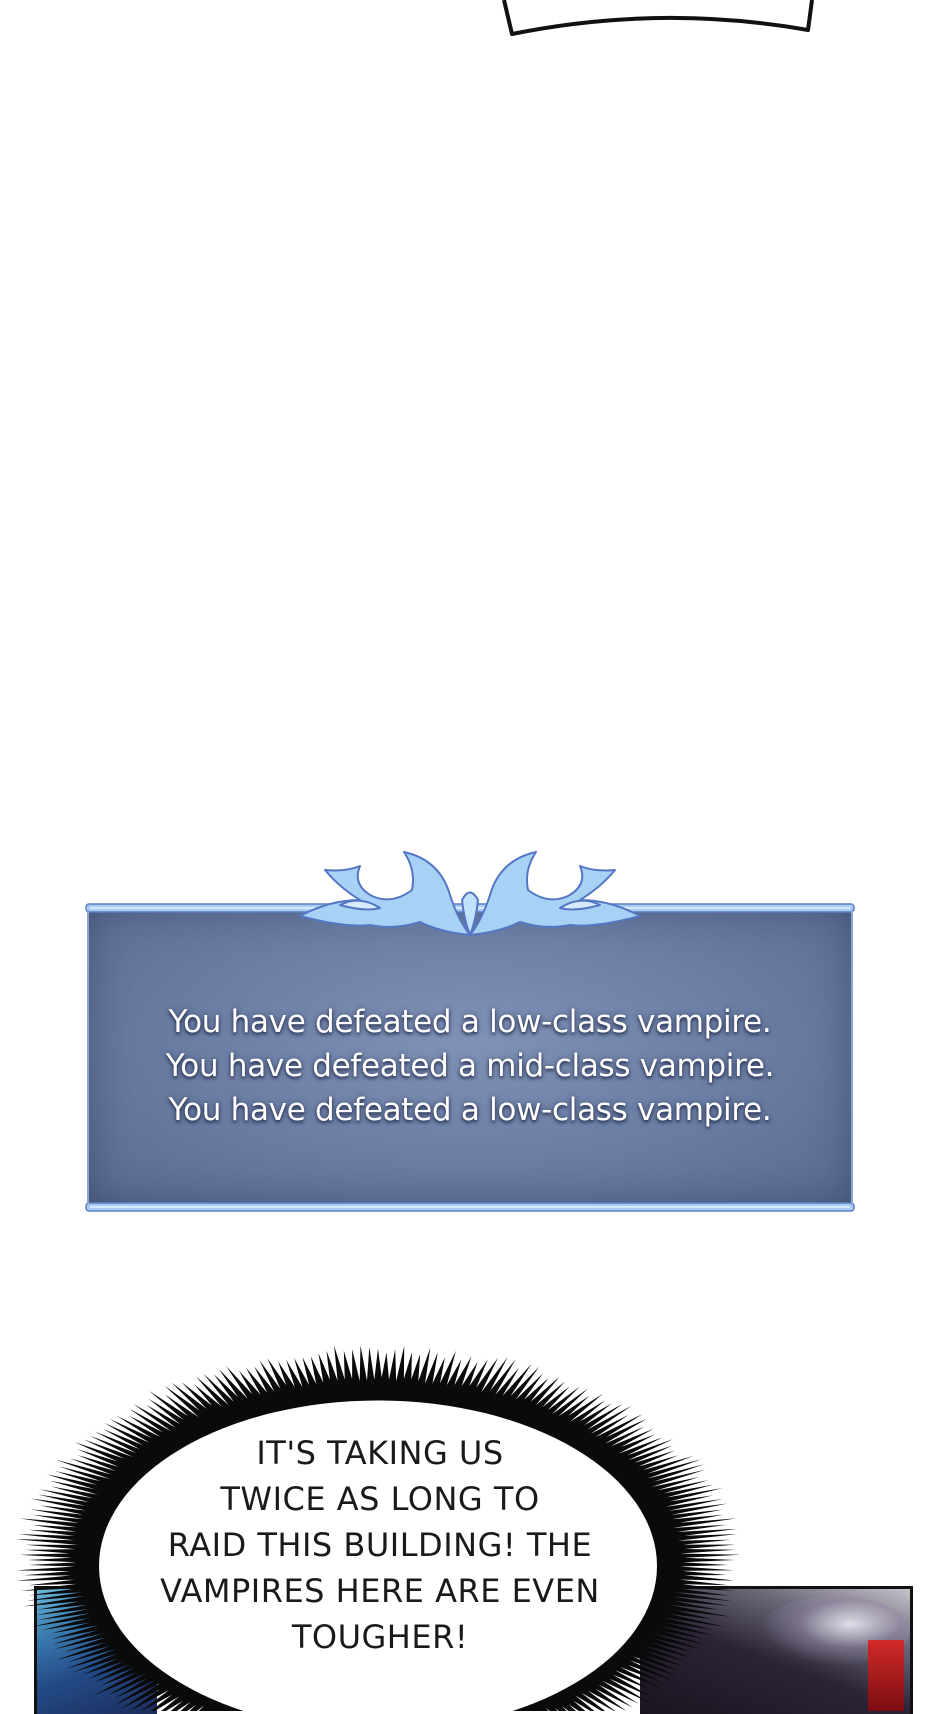  I want to click on shout-line: IT'S TAKING US, so click(380, 1453).